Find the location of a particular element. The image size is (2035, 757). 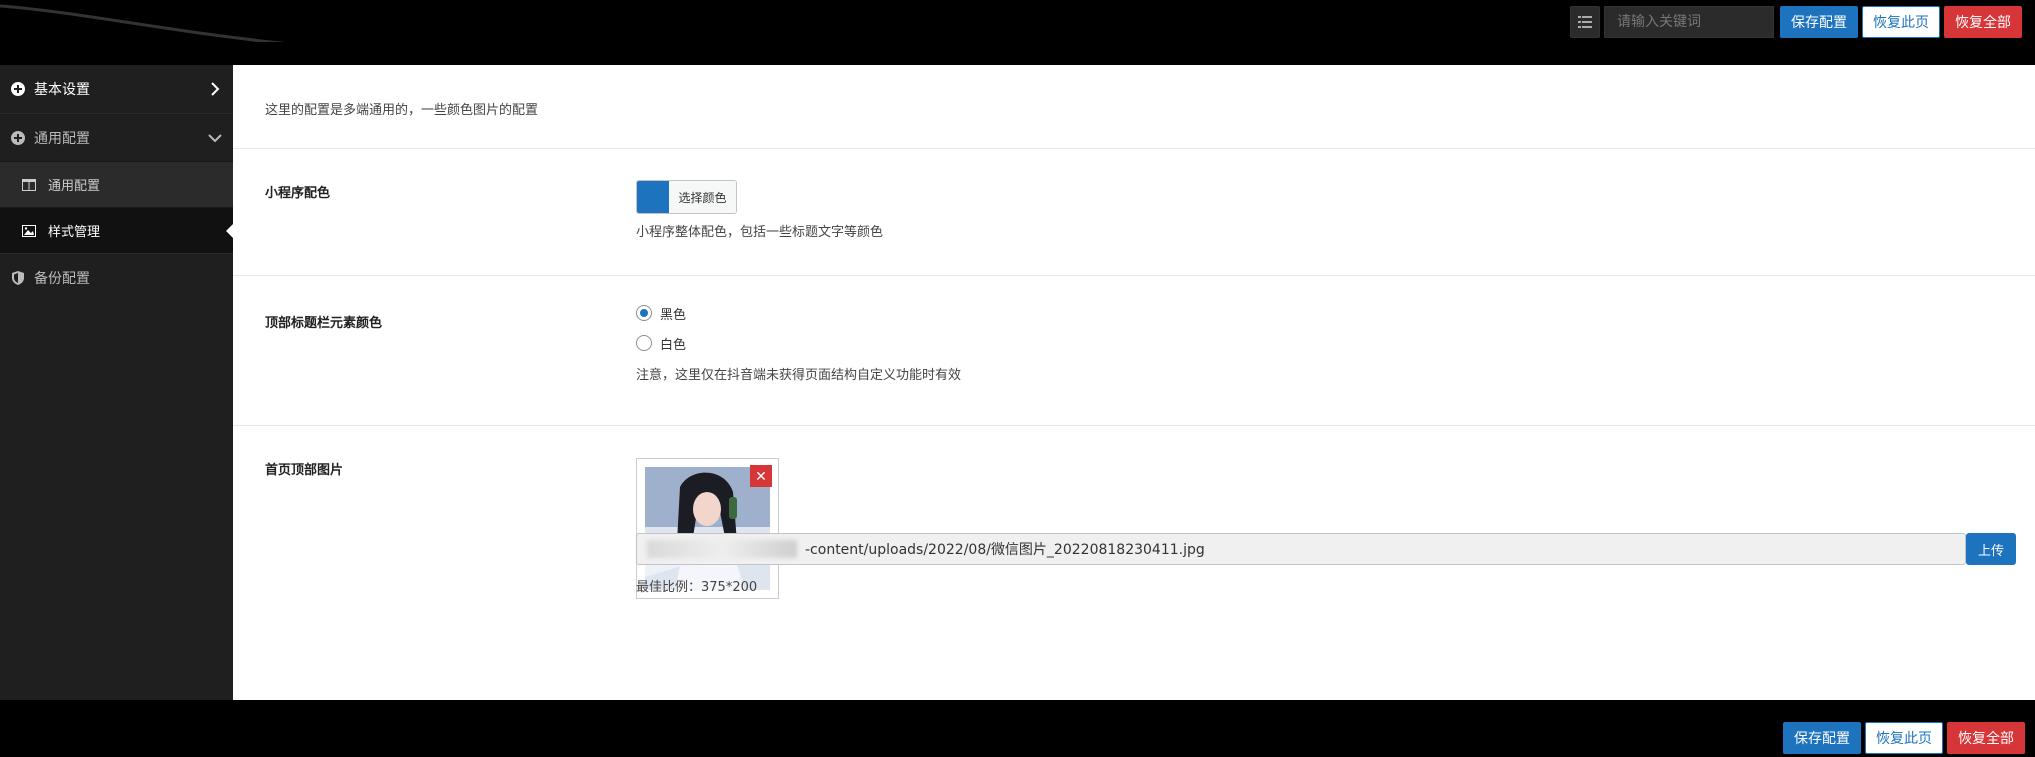

radio-option-black: 黑色 is located at coordinates (798, 313).